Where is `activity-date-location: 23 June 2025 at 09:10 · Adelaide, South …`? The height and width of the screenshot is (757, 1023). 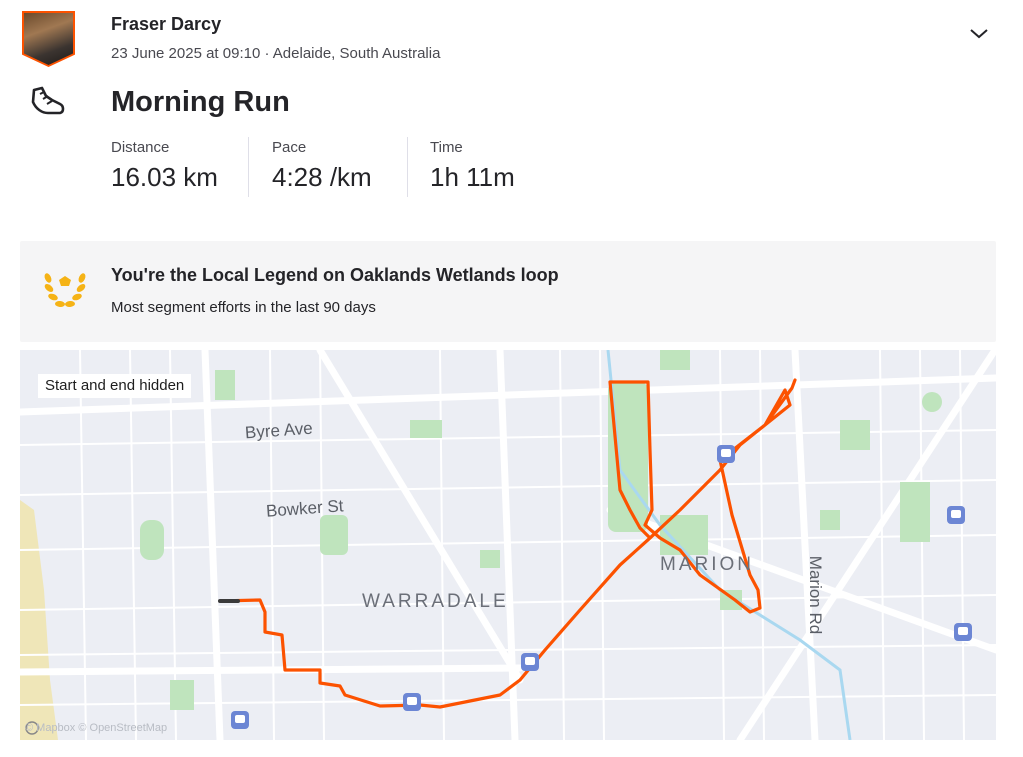
activity-date-location: 23 June 2025 at 09:10 · Adelaide, South … is located at coordinates (276, 53).